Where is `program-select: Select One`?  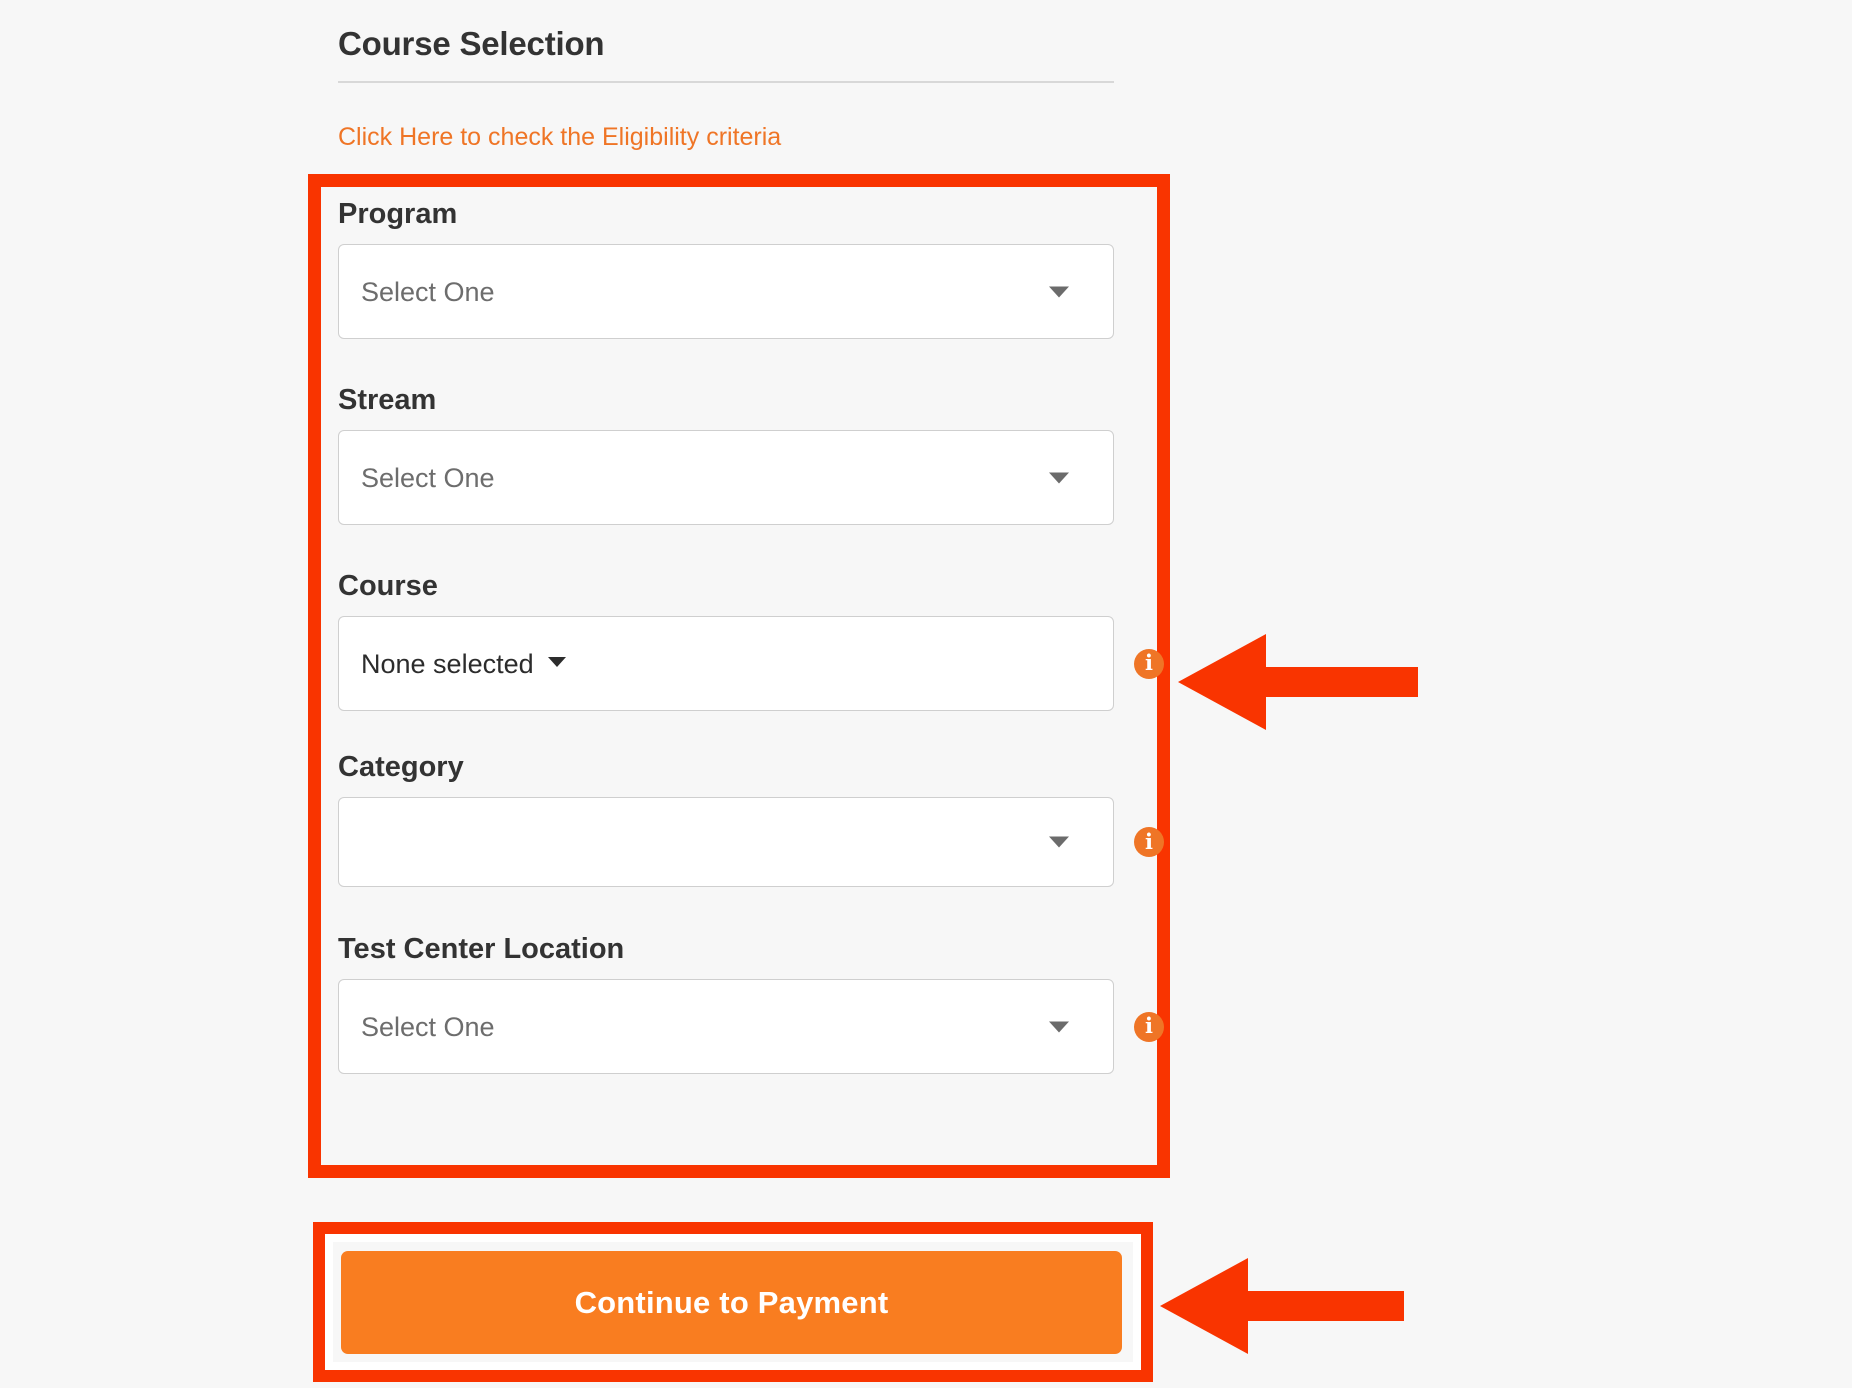
program-select: Select One is located at coordinates (726, 291).